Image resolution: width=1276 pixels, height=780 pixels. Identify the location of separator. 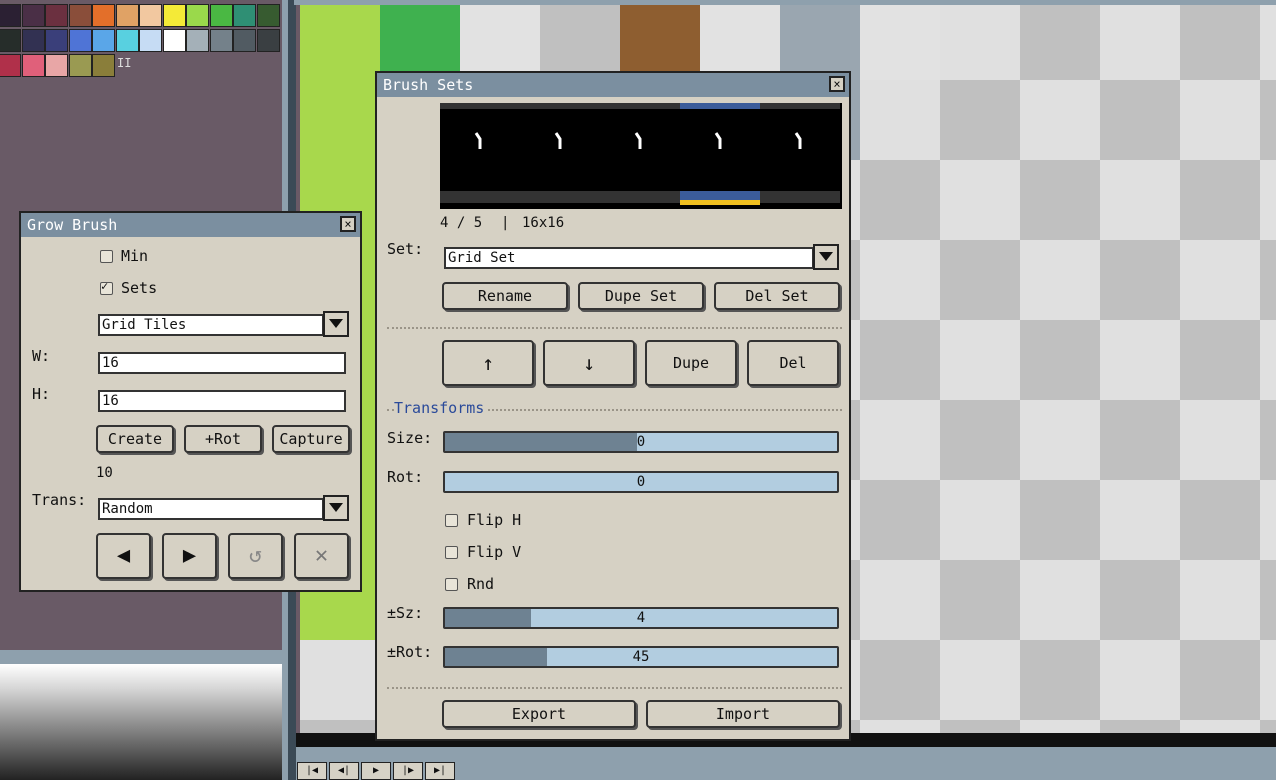
(614, 688).